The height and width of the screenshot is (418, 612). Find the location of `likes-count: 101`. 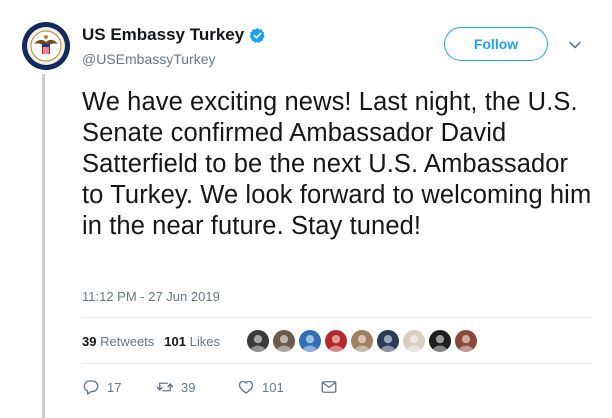

likes-count: 101 is located at coordinates (175, 341).